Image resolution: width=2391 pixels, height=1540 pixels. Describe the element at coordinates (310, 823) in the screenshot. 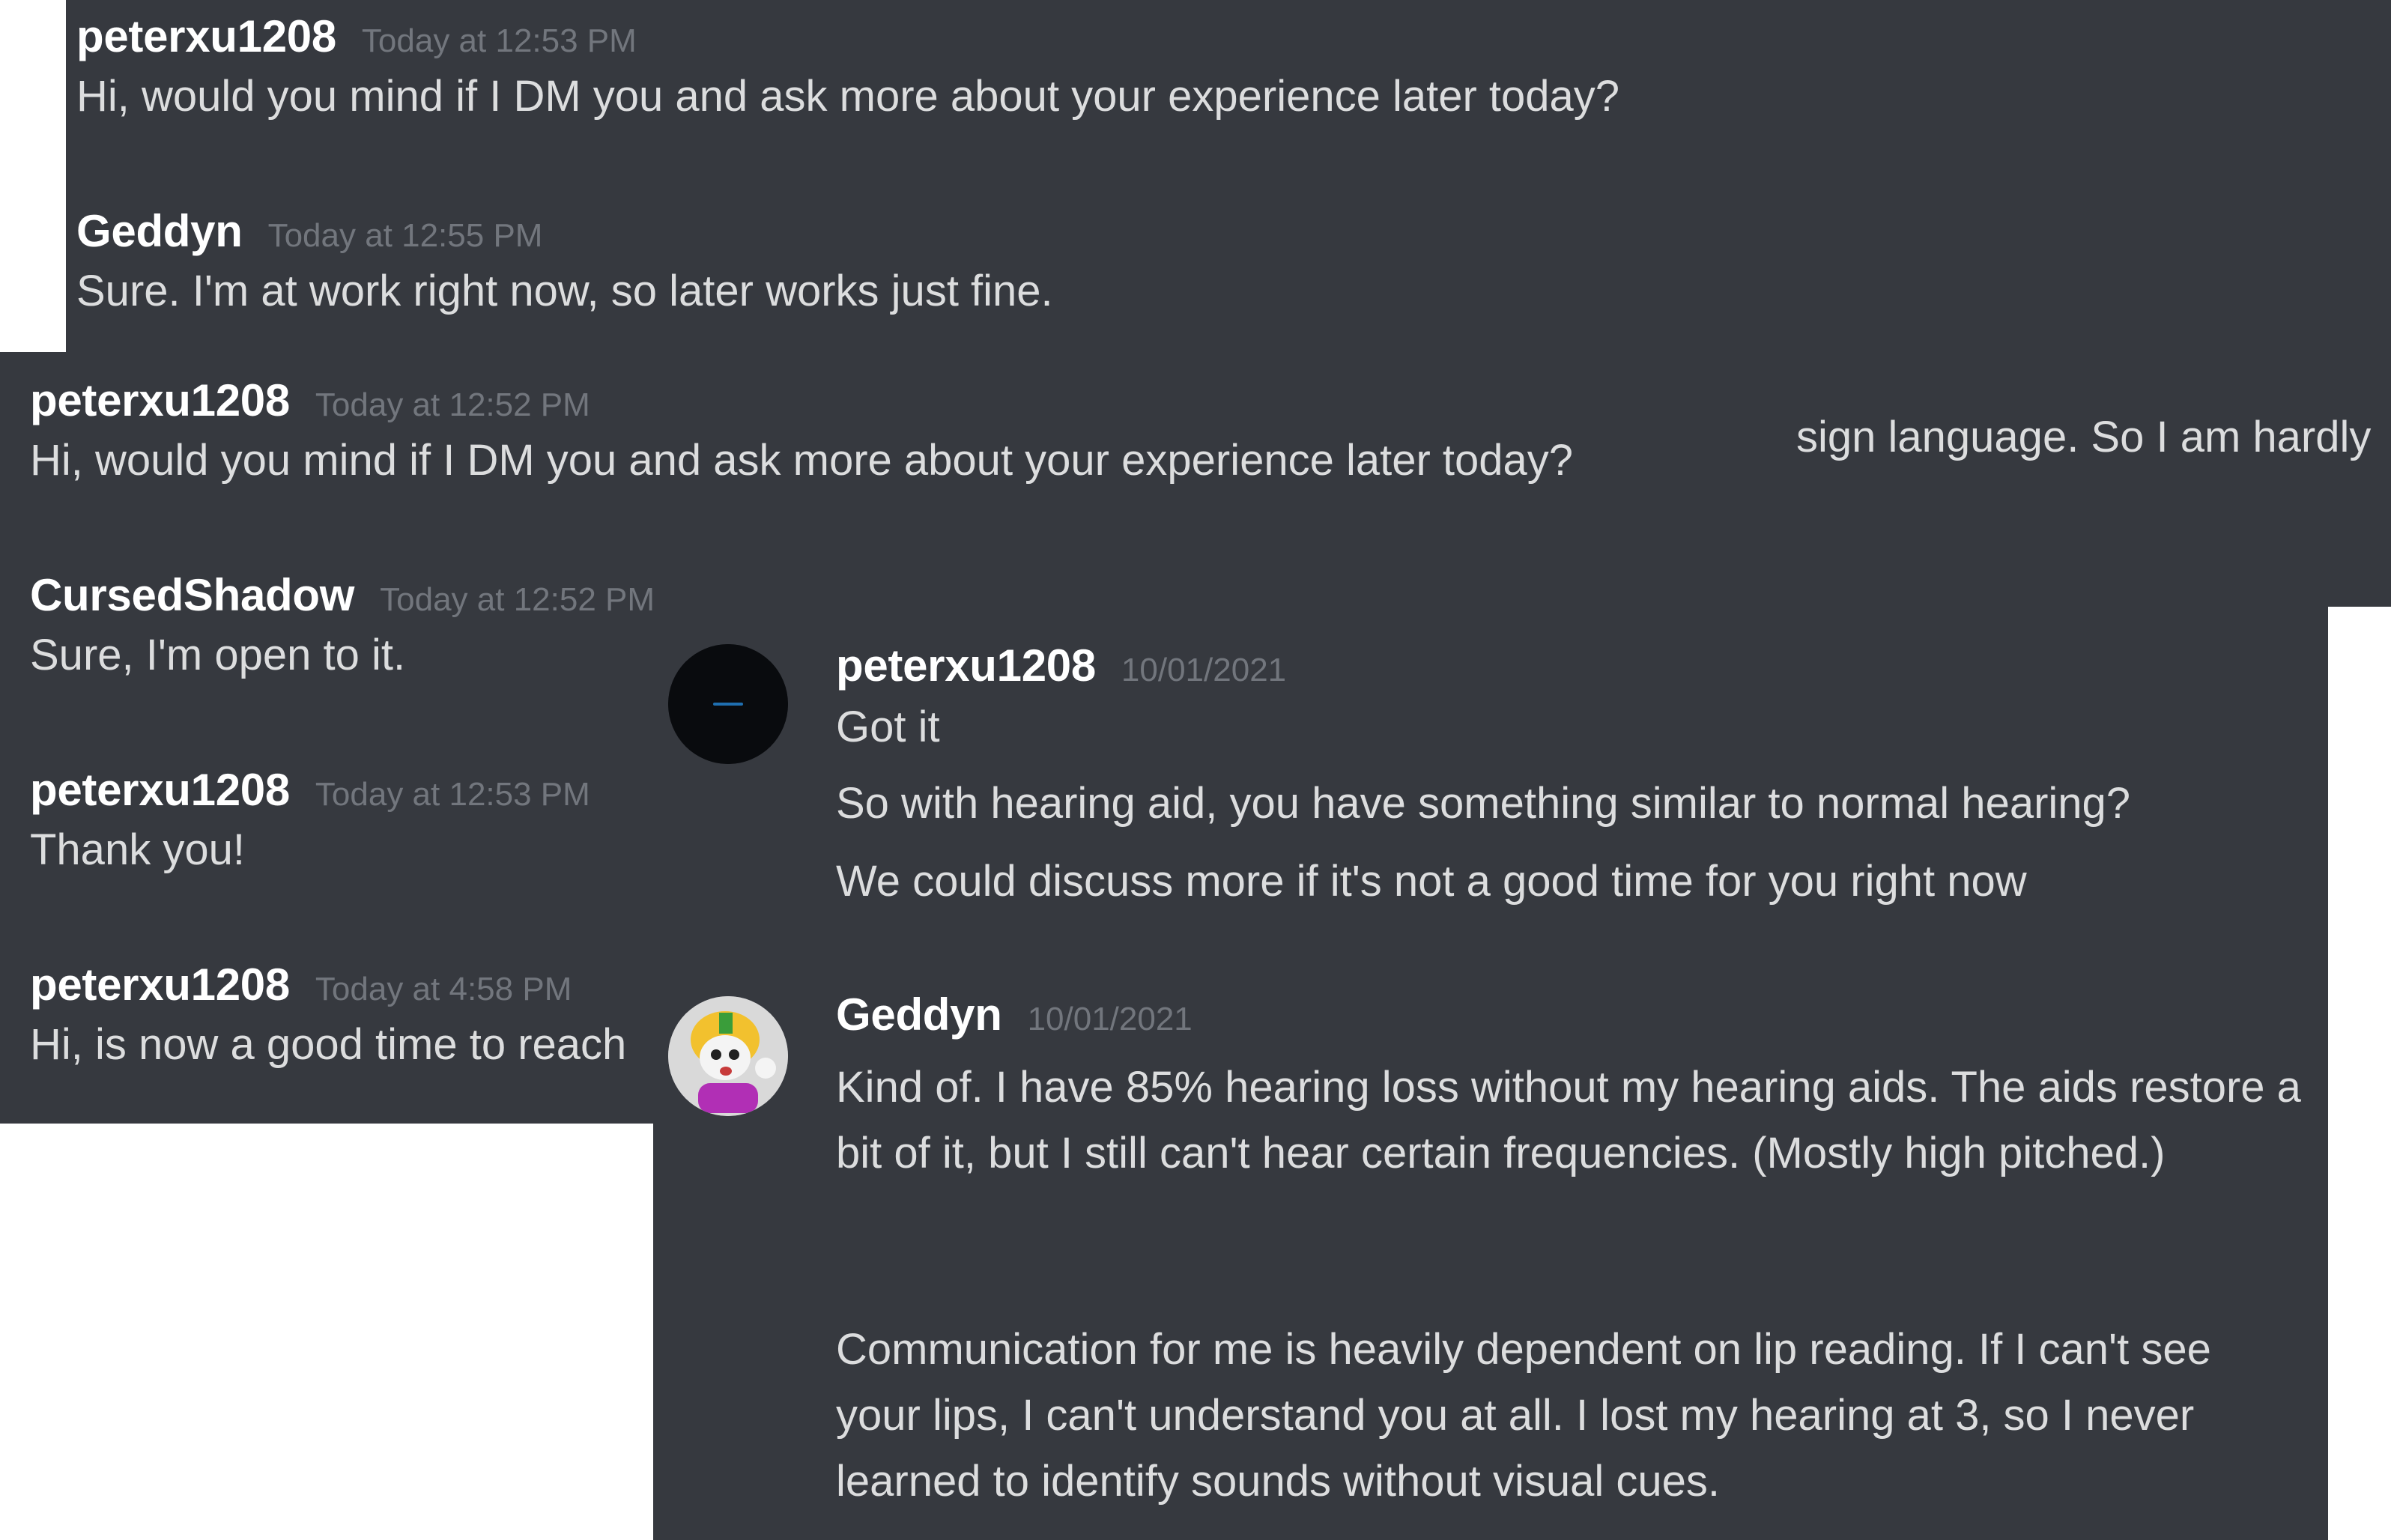

I see `message-item: peterxu1208 Today at 12:53 PM Thank you!` at that location.